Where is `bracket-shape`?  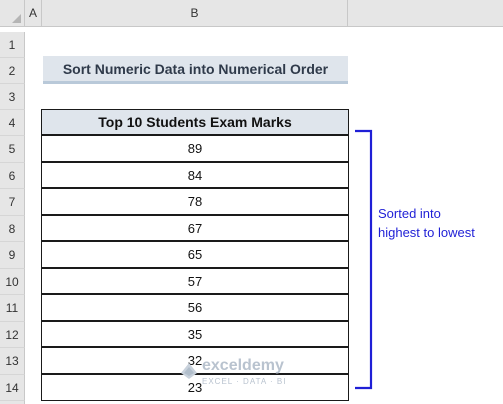 bracket-shape is located at coordinates (365, 260).